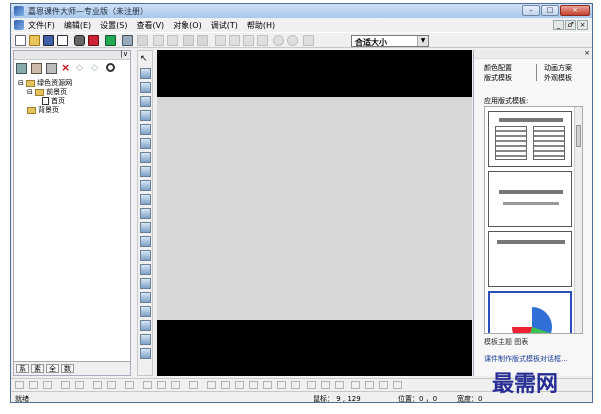  Describe the element at coordinates (339, 385) in the screenshot. I see `refresh-icon` at that location.